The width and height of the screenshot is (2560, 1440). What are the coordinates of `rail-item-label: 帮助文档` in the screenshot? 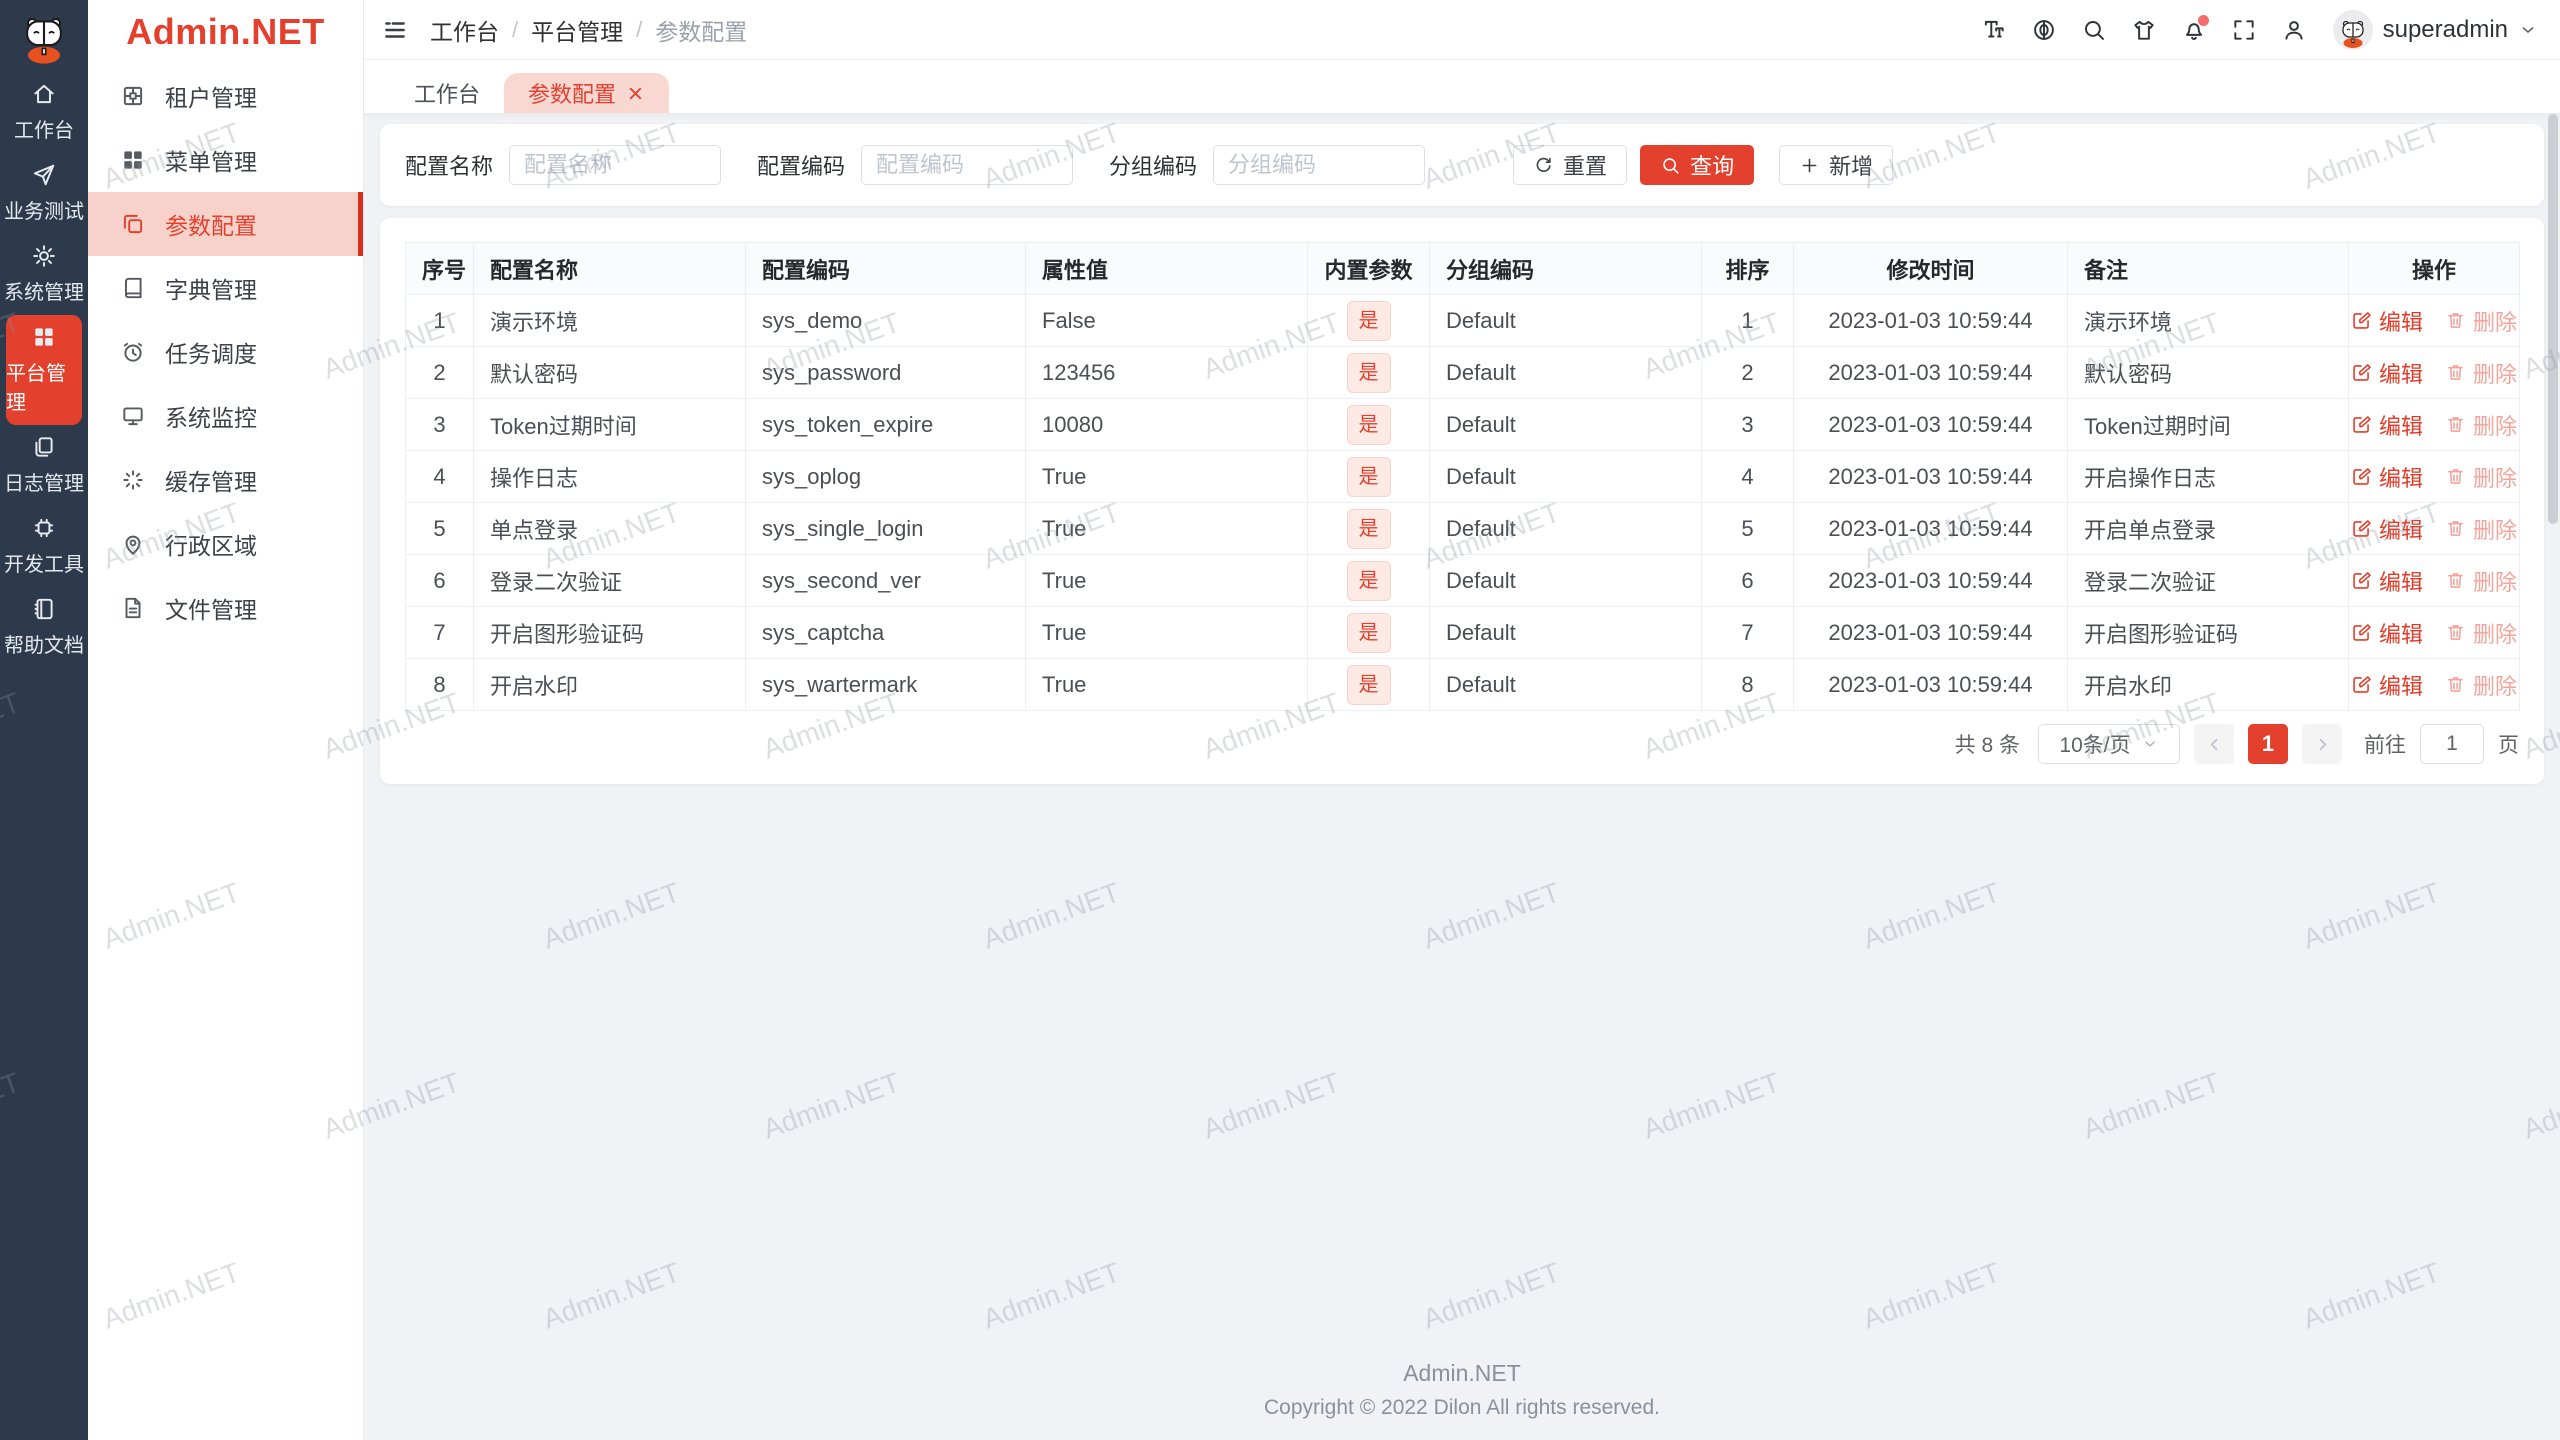 It's located at (44, 646).